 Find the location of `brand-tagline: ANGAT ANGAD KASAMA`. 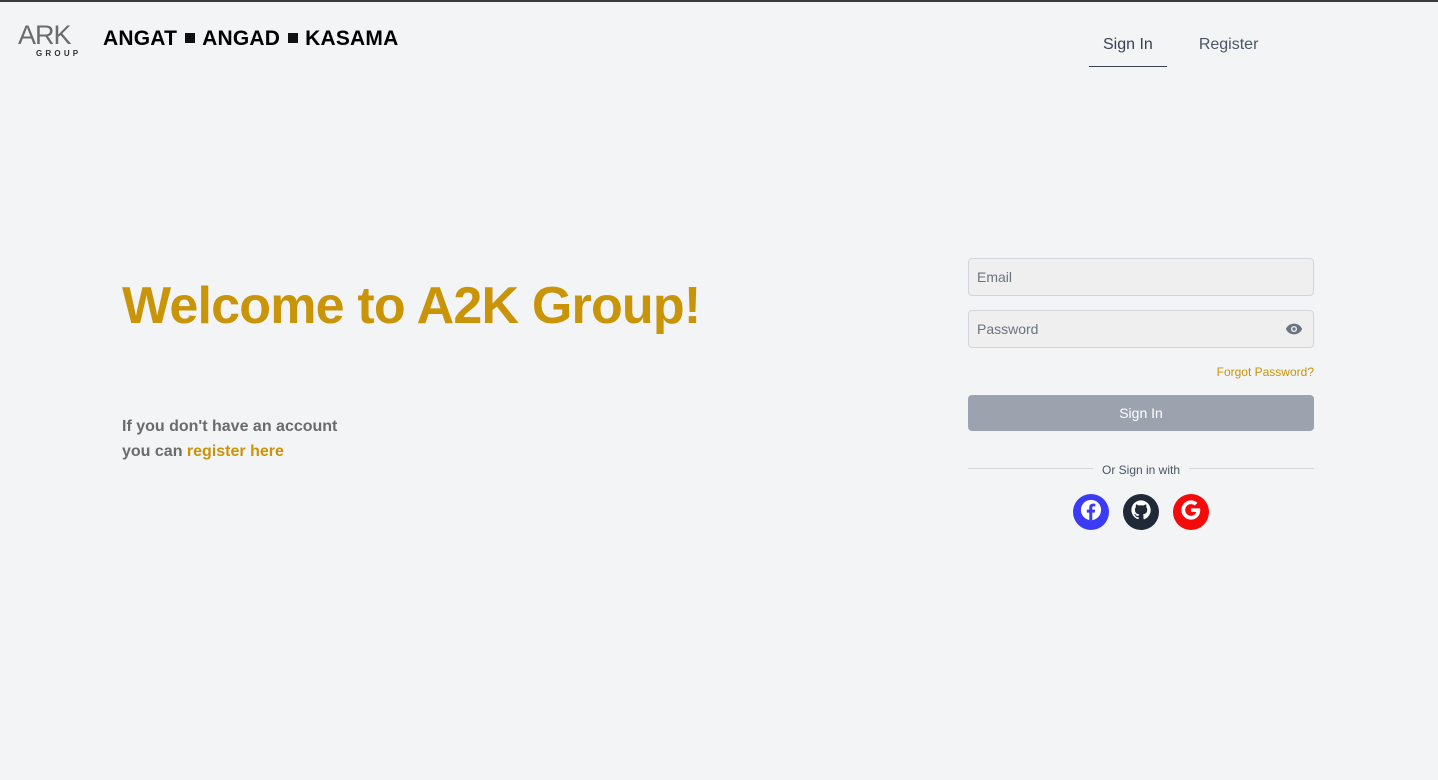

brand-tagline: ANGAT ANGAD KASAMA is located at coordinates (250, 39).